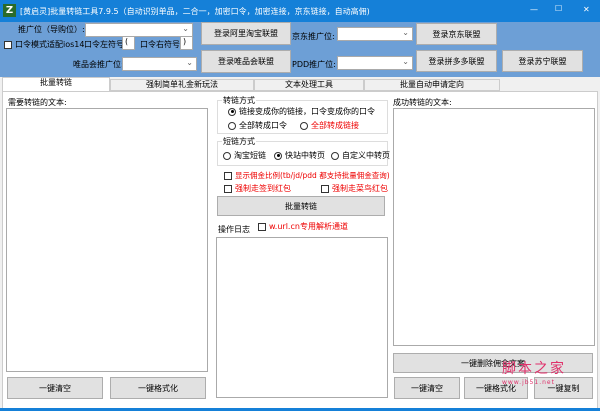  What do you see at coordinates (456, 34) in the screenshot?
I see `jd-login-button: 登录京东联盟` at bounding box center [456, 34].